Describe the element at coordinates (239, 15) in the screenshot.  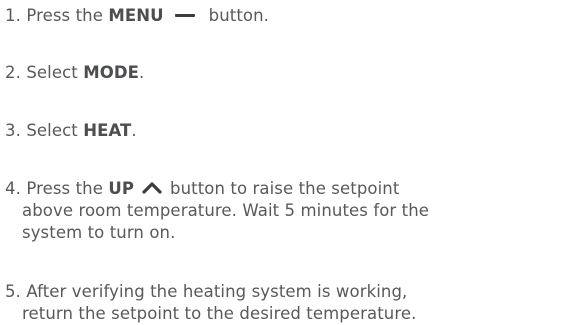
I see `step-text: button.` at that location.